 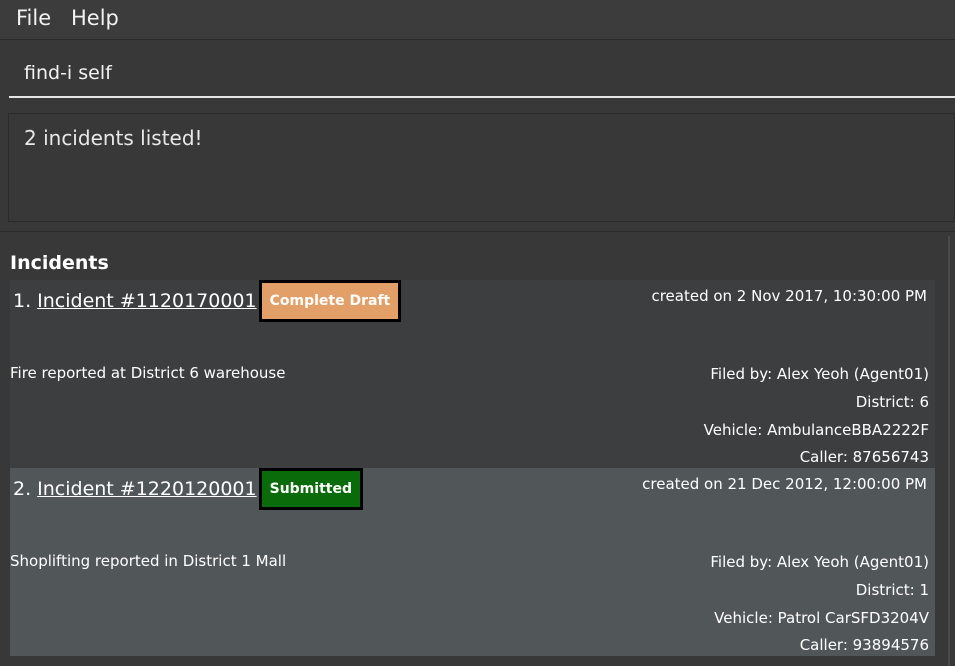 What do you see at coordinates (482, 73) in the screenshot?
I see `command-input` at bounding box center [482, 73].